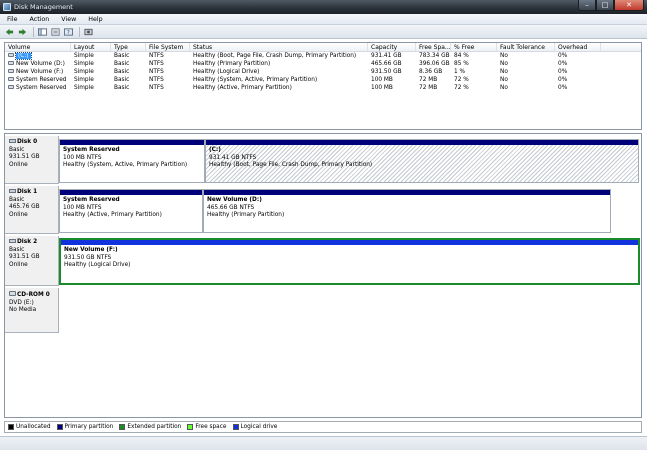 The image size is (647, 450). What do you see at coordinates (386, 56) in the screenshot?
I see `volume-capacity: 931.41 GB` at bounding box center [386, 56].